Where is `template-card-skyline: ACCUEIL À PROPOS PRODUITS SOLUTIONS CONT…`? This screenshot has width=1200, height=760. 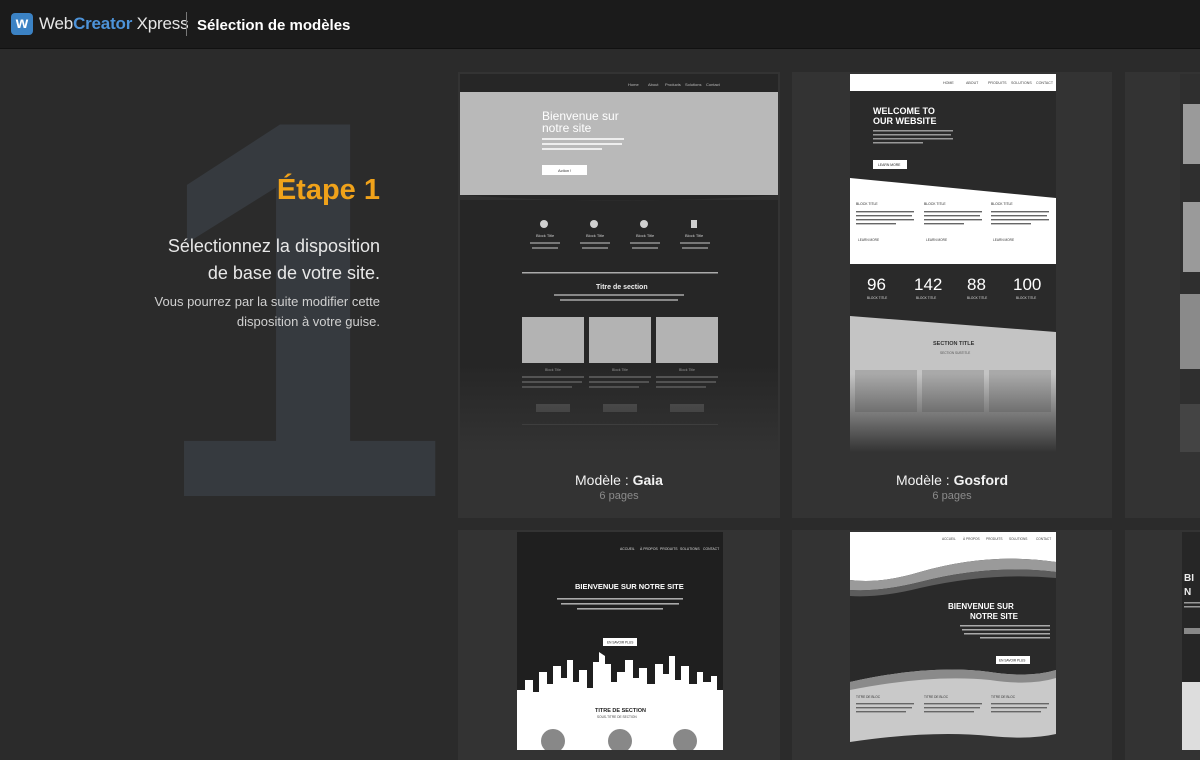 template-card-skyline: ACCUEIL À PROPOS PRODUITS SOLUTIONS CONT… is located at coordinates (619, 645).